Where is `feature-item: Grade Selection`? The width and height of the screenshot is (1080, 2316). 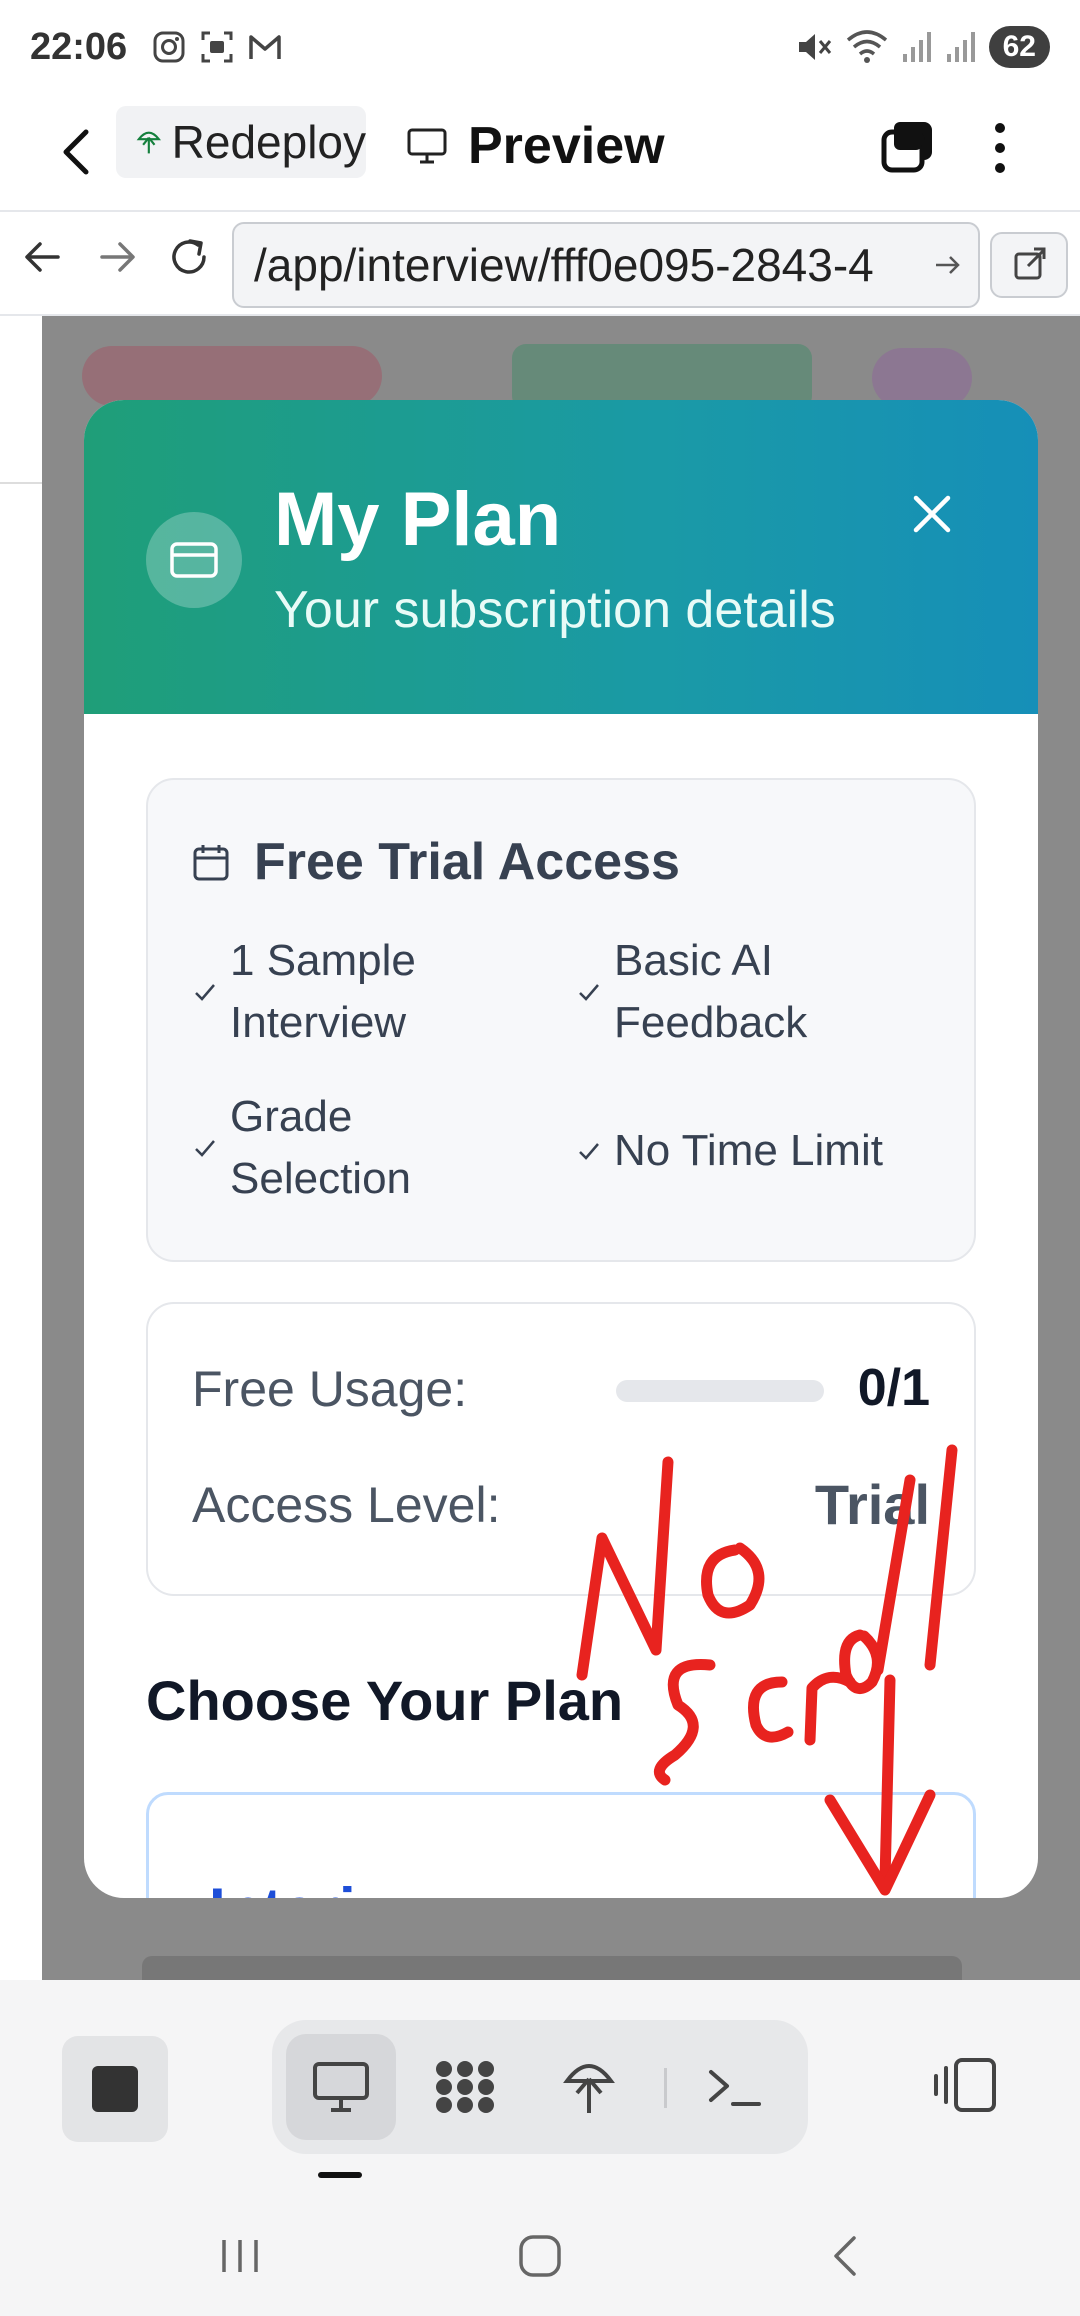 feature-item: Grade Selection is located at coordinates (362, 1148).